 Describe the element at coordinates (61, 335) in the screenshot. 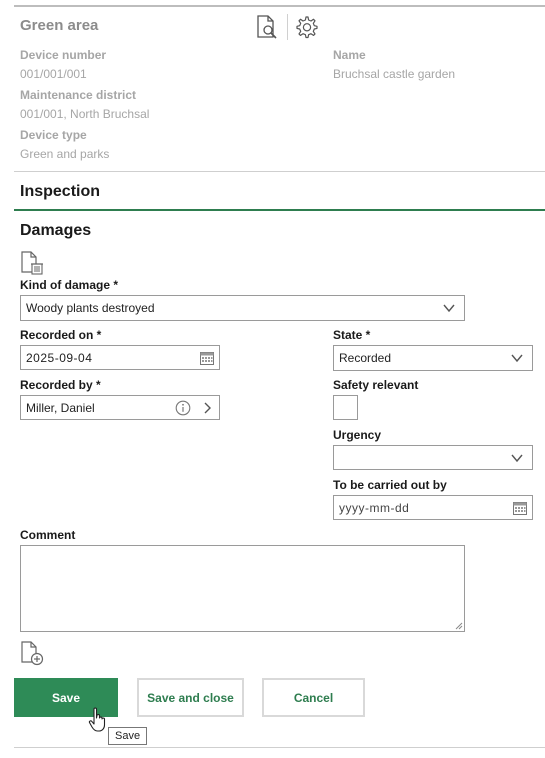

I see `recorded-on-label: Recorded on *` at that location.